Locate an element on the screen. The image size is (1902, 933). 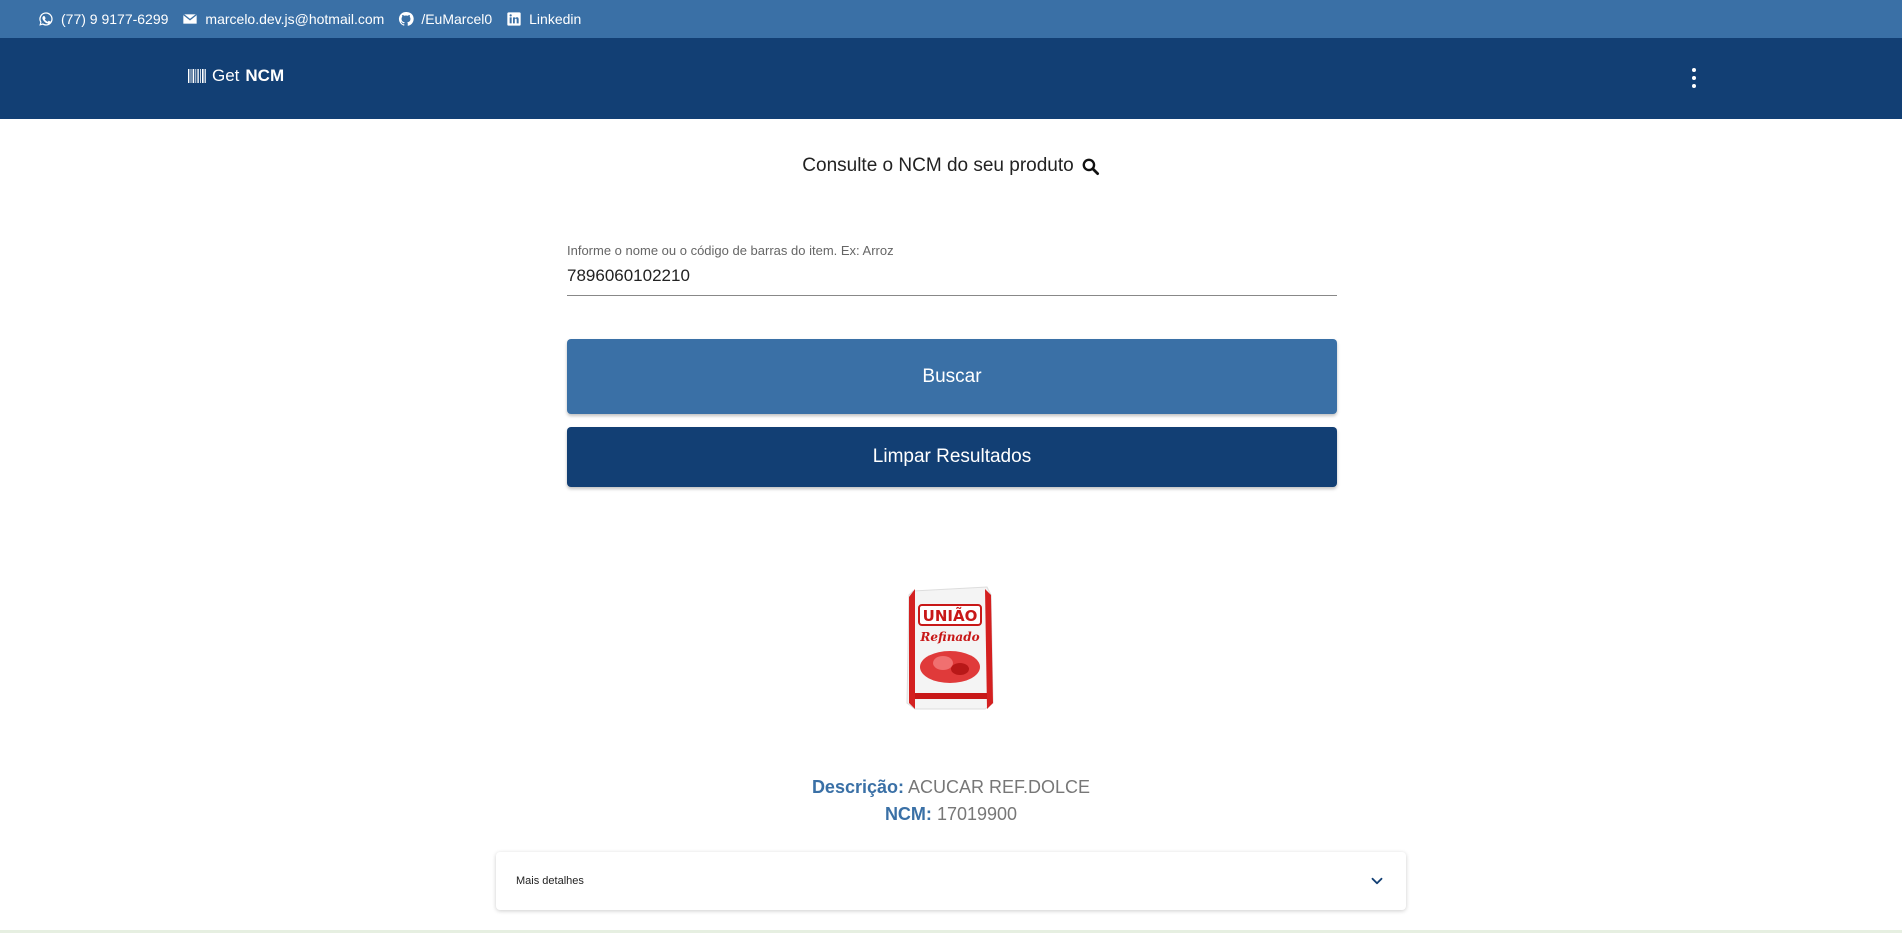
product-image: UNIÃO Refinado is located at coordinates (950, 648).